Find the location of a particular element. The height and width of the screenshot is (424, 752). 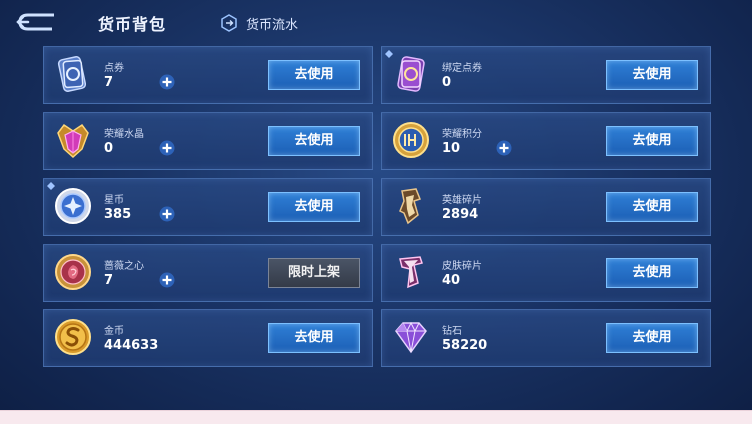

currency-amount: 40 is located at coordinates (451, 280).